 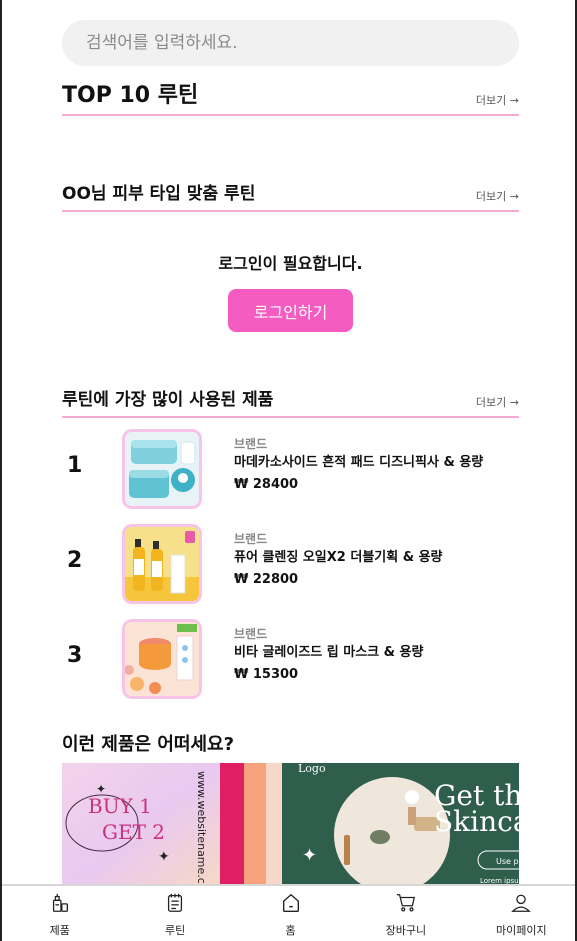 I want to click on top10-section-header: TOP 10 루틴 더보기 →, so click(x=290, y=98).